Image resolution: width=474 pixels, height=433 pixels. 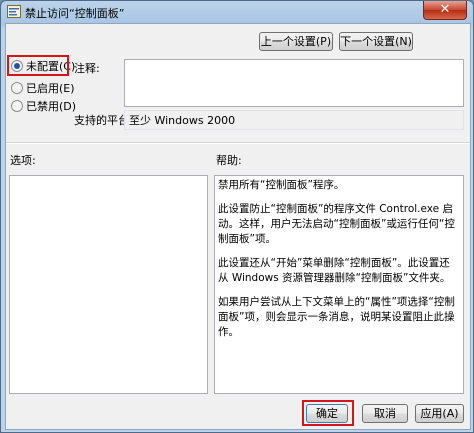 What do you see at coordinates (281, 185) in the screenshot?
I see `help-paragraph: 禁用所有“控制面板”程序。` at bounding box center [281, 185].